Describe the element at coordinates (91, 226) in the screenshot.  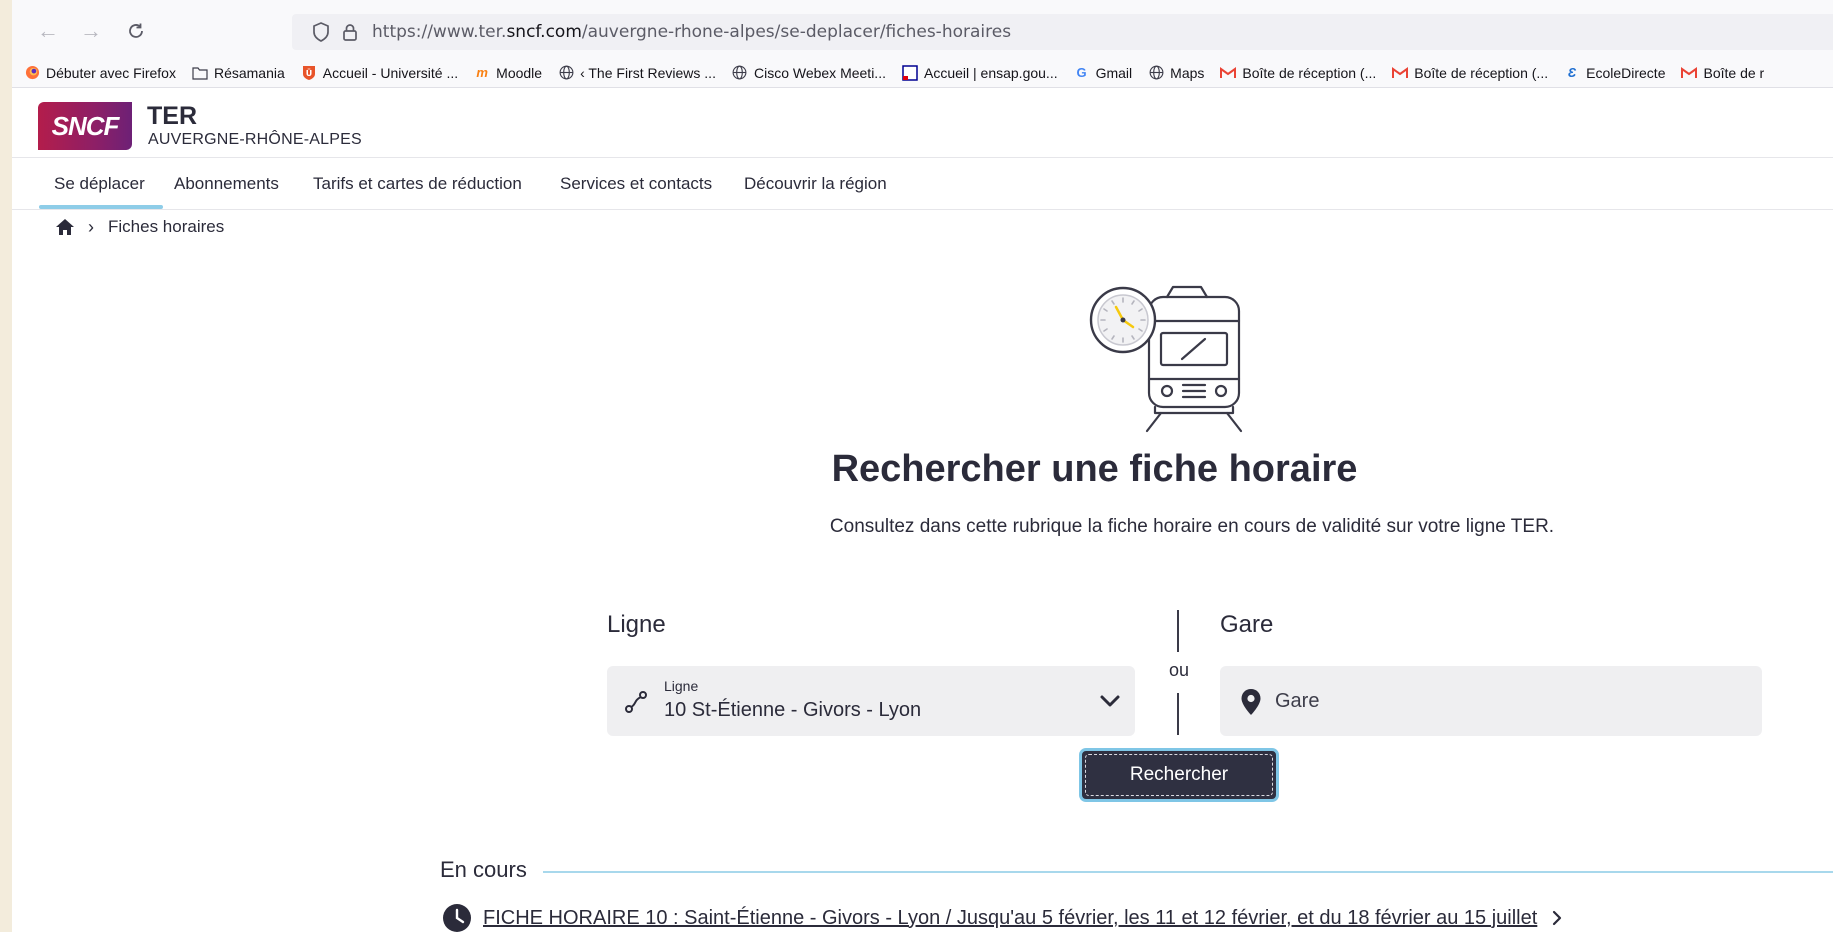
I see `chevron-right-icon: ›` at that location.